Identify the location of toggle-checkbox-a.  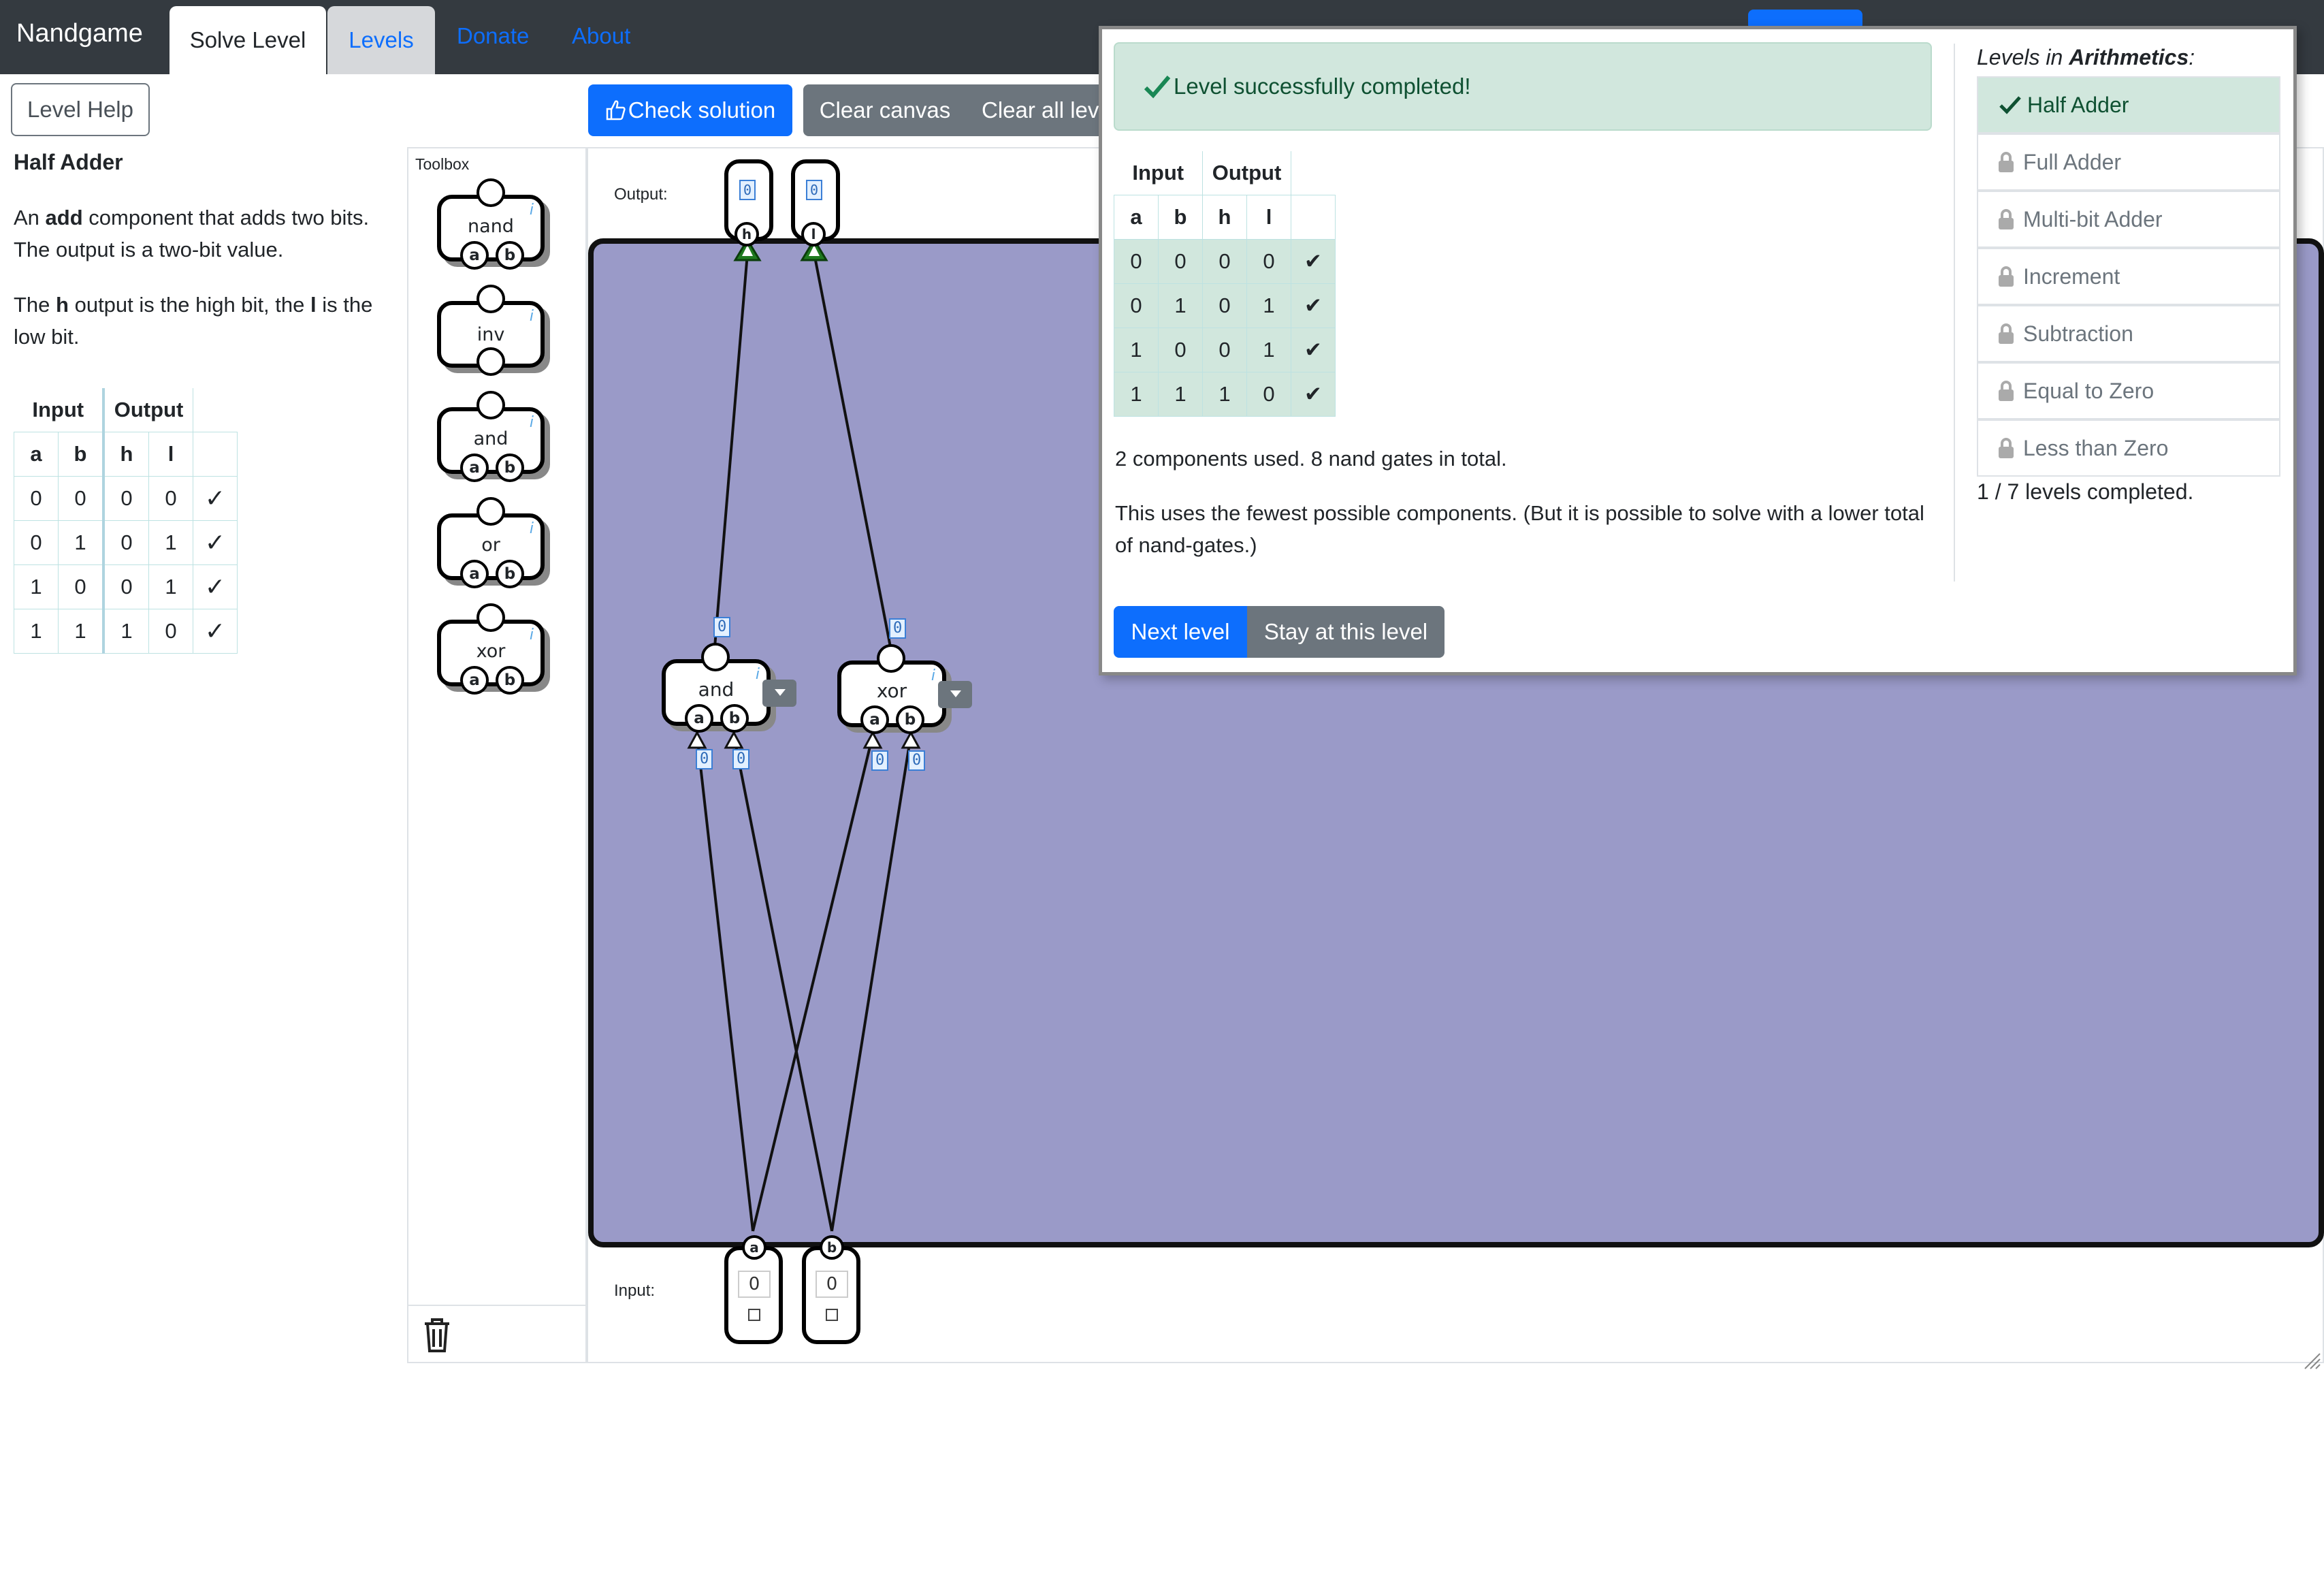
(754, 1315).